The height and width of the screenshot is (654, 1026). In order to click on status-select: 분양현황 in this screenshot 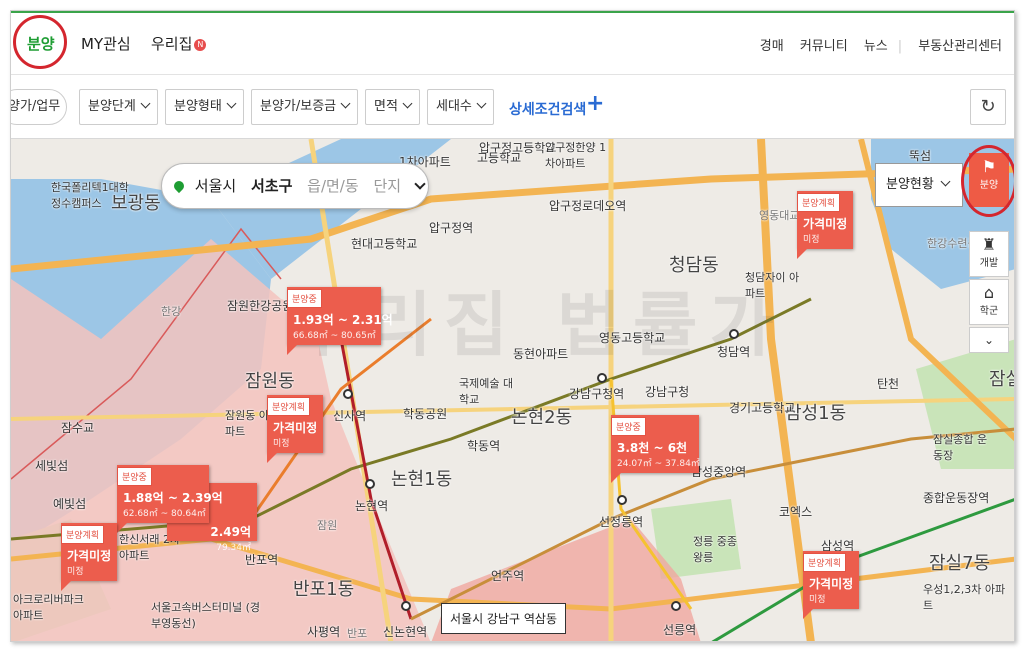, I will do `click(919, 185)`.